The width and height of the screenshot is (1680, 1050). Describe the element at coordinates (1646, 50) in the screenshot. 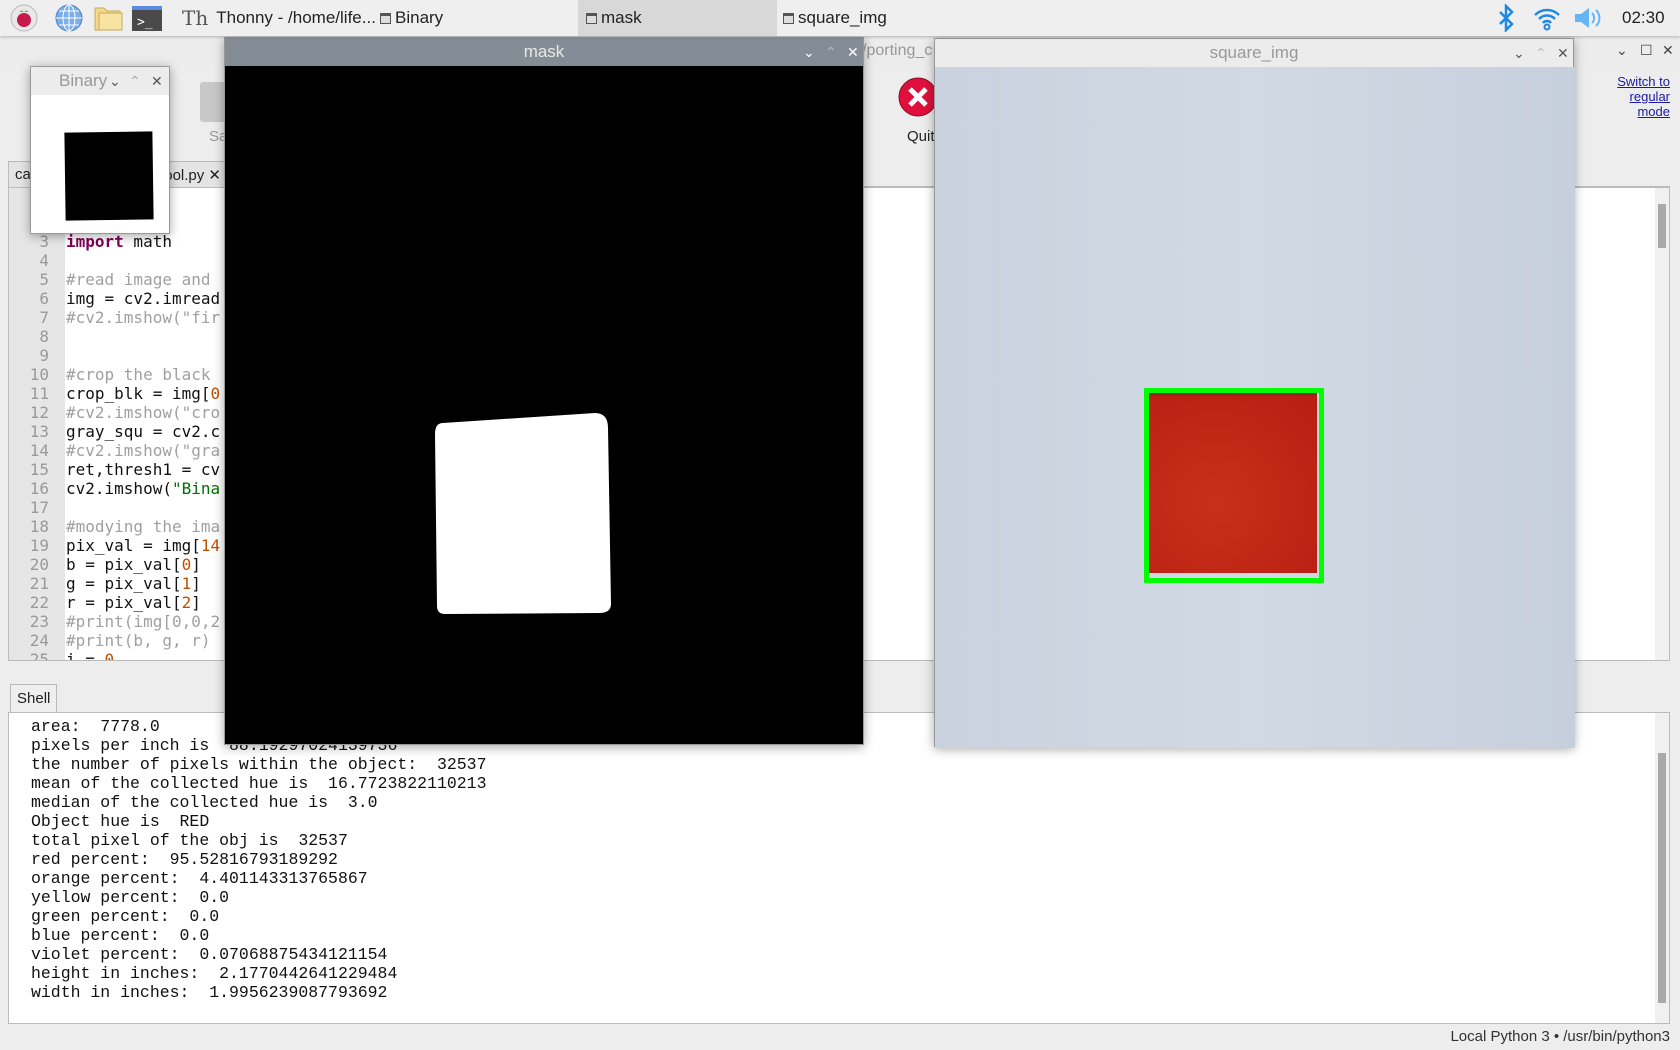

I see `maximize-button: ☐` at that location.